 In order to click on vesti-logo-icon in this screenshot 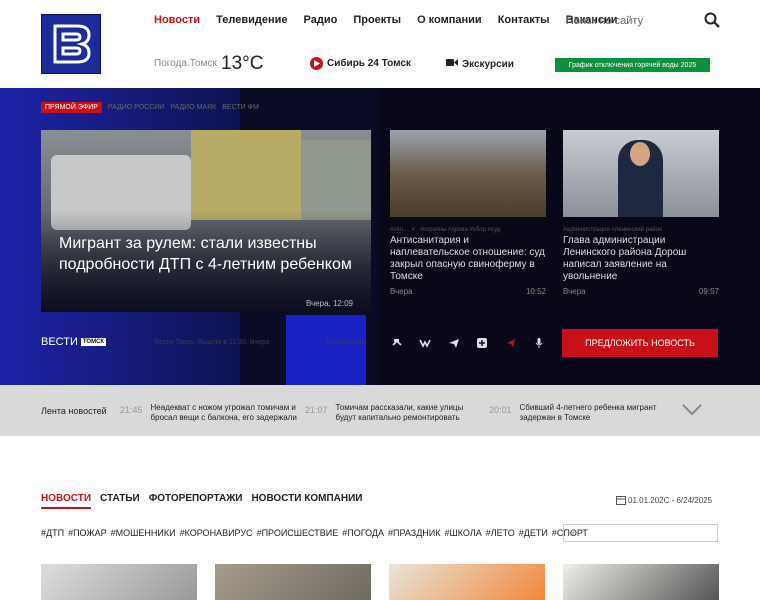, I will do `click(72, 44)`.